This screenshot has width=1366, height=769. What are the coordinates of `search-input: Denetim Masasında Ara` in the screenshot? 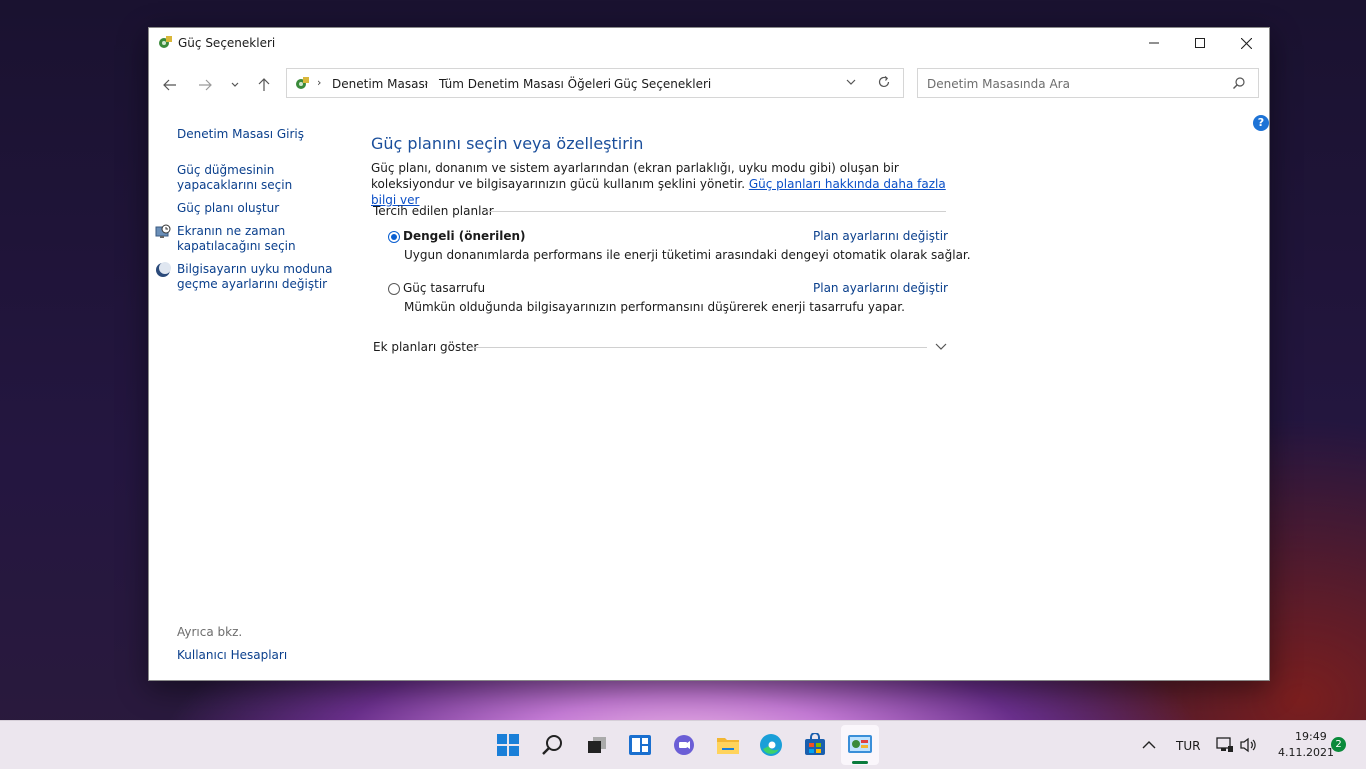 It's located at (998, 84).